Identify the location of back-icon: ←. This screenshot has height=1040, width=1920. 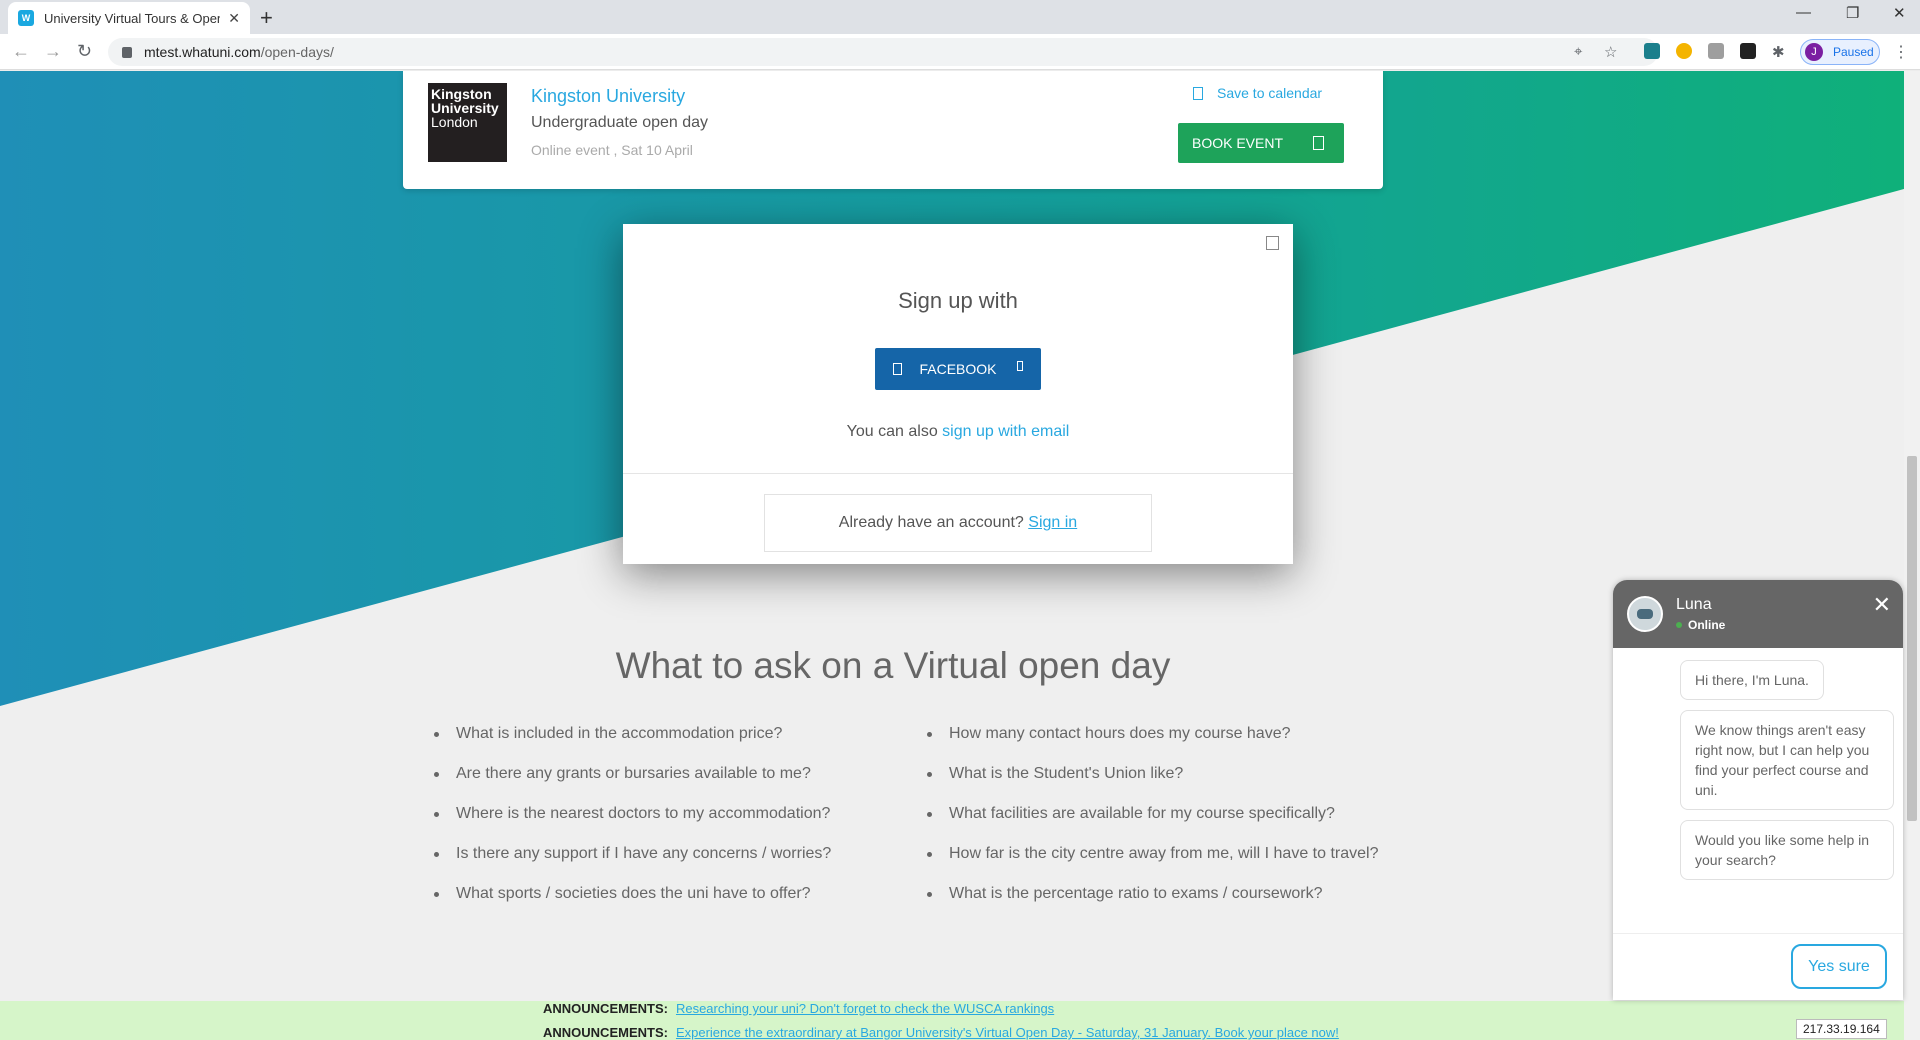
(21, 51).